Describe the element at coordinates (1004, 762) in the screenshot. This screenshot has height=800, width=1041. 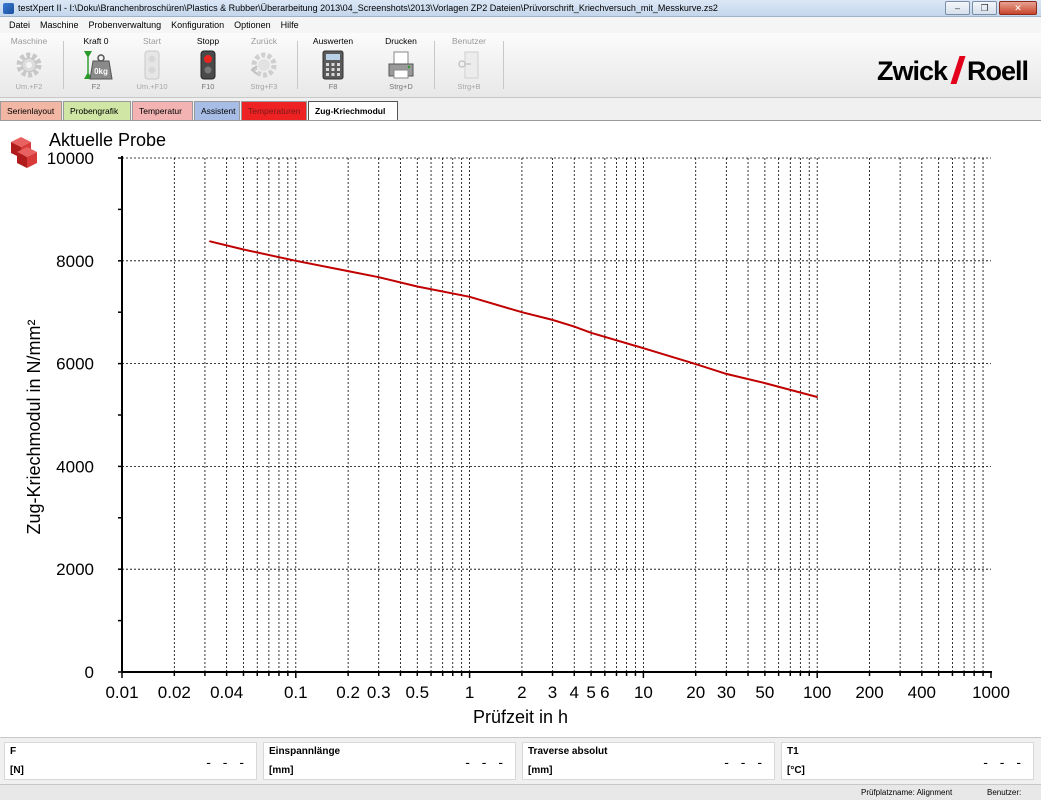
I see `readout-value: - - -` at that location.